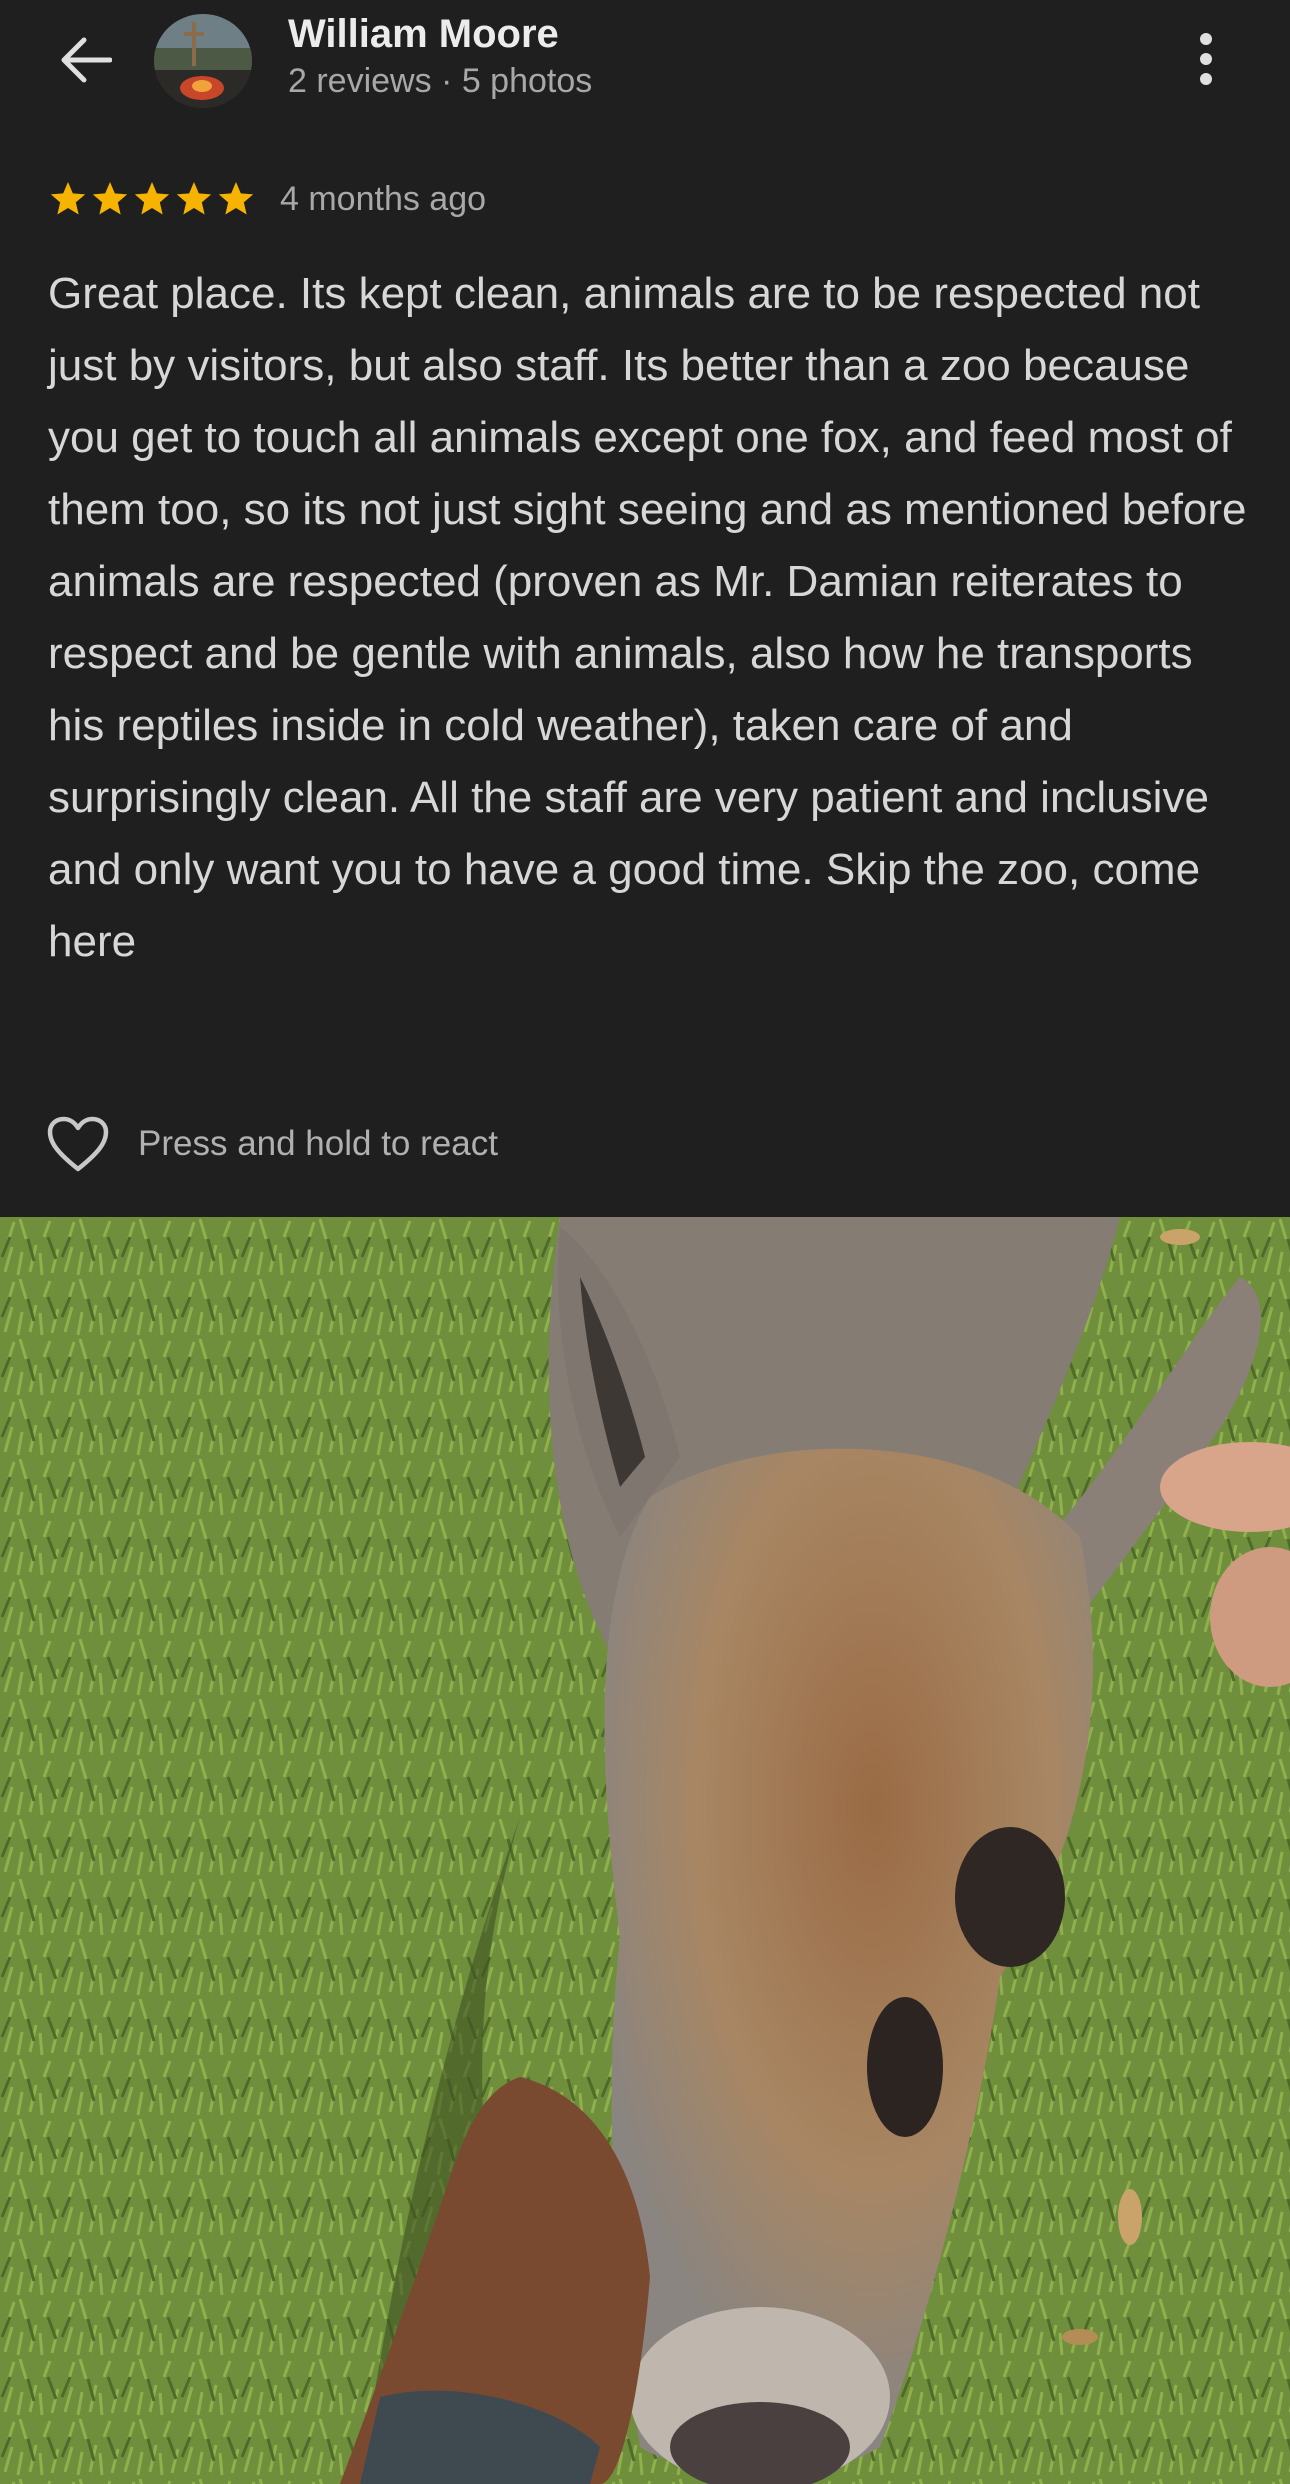 This screenshot has width=1290, height=2484. I want to click on react-button: Press and hold to react, so click(272, 1144).